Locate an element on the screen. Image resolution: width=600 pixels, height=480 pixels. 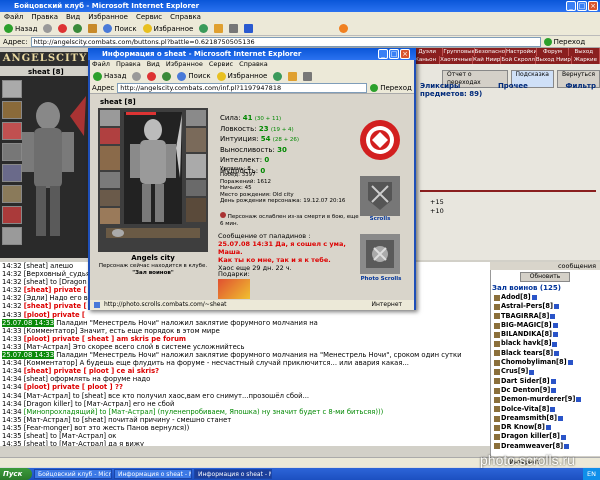
player-row: Black tears[8] is located at coordinates (546, 353).